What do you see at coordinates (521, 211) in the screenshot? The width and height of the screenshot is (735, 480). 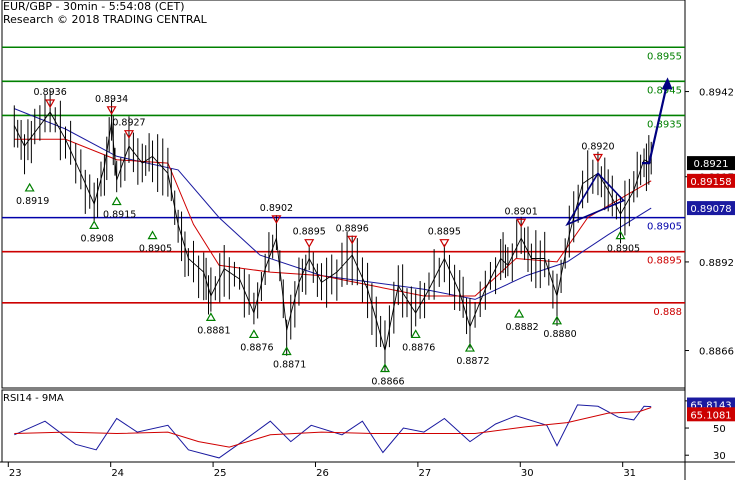 I see `swing-high-label: 0.8901` at bounding box center [521, 211].